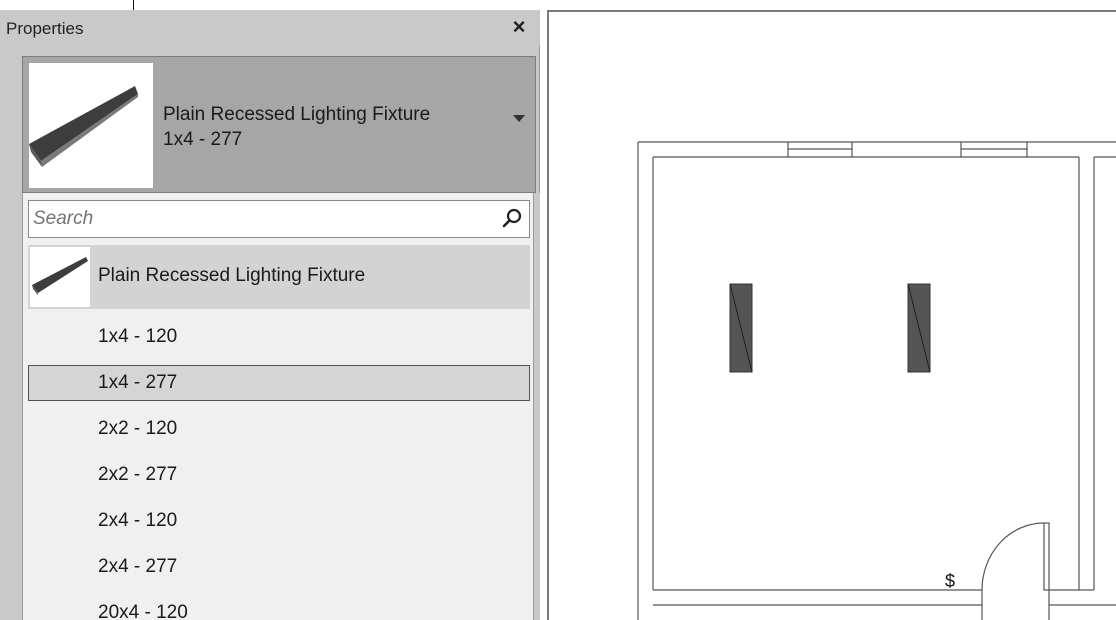  I want to click on type-item: 2x4 - 277, so click(279, 567).